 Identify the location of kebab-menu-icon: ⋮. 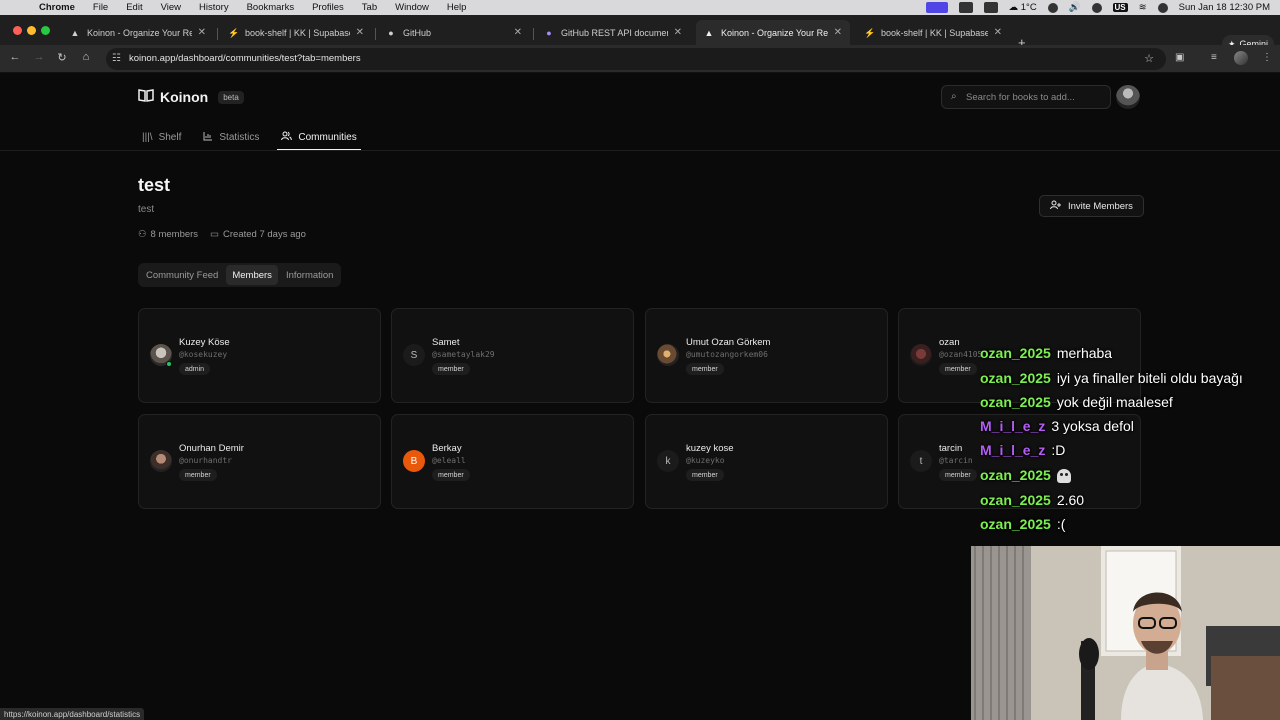
(1267, 57).